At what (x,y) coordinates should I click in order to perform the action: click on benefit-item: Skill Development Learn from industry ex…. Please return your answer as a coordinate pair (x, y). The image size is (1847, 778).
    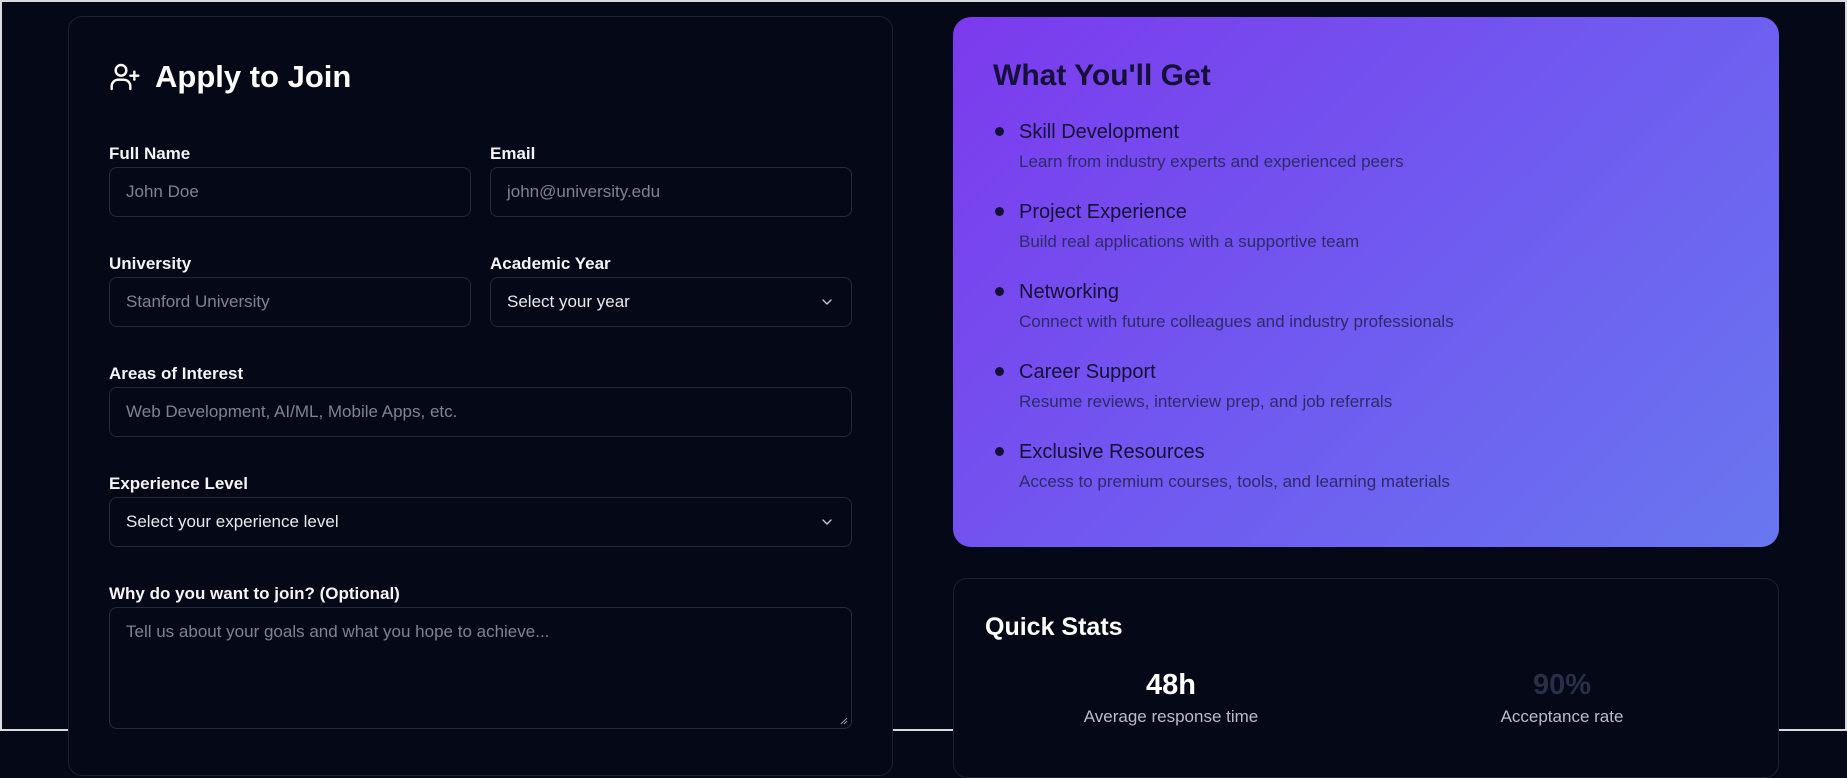
    Looking at the image, I should click on (1366, 157).